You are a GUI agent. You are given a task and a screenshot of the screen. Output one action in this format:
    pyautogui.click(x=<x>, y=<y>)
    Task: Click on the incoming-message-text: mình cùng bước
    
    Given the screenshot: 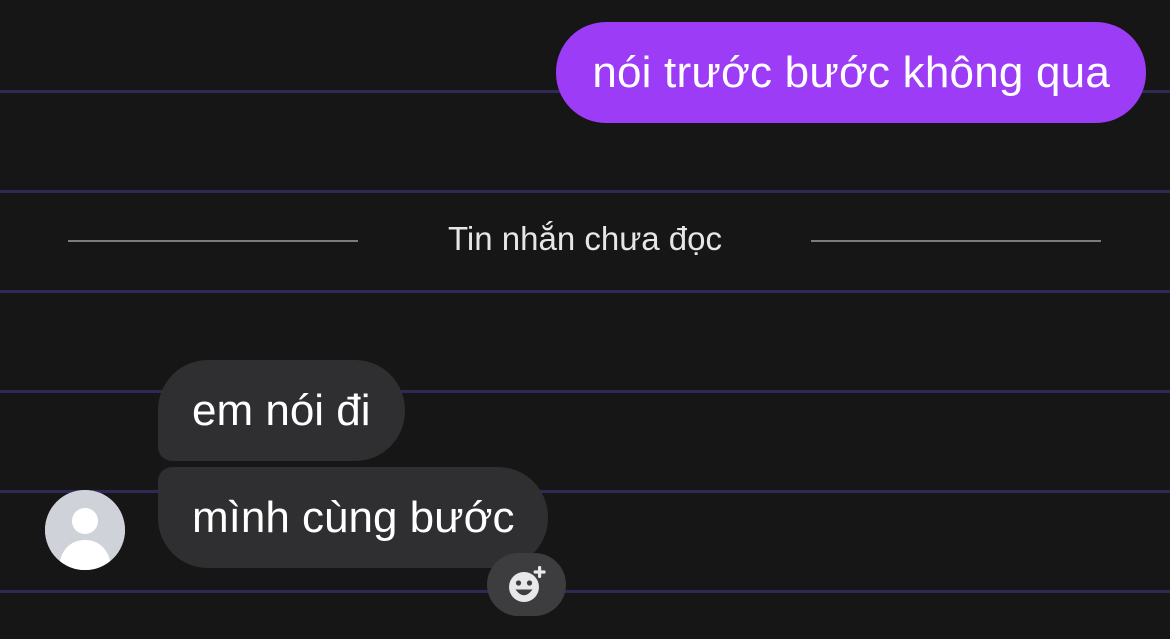 What is the action you would take?
    pyautogui.click(x=353, y=517)
    